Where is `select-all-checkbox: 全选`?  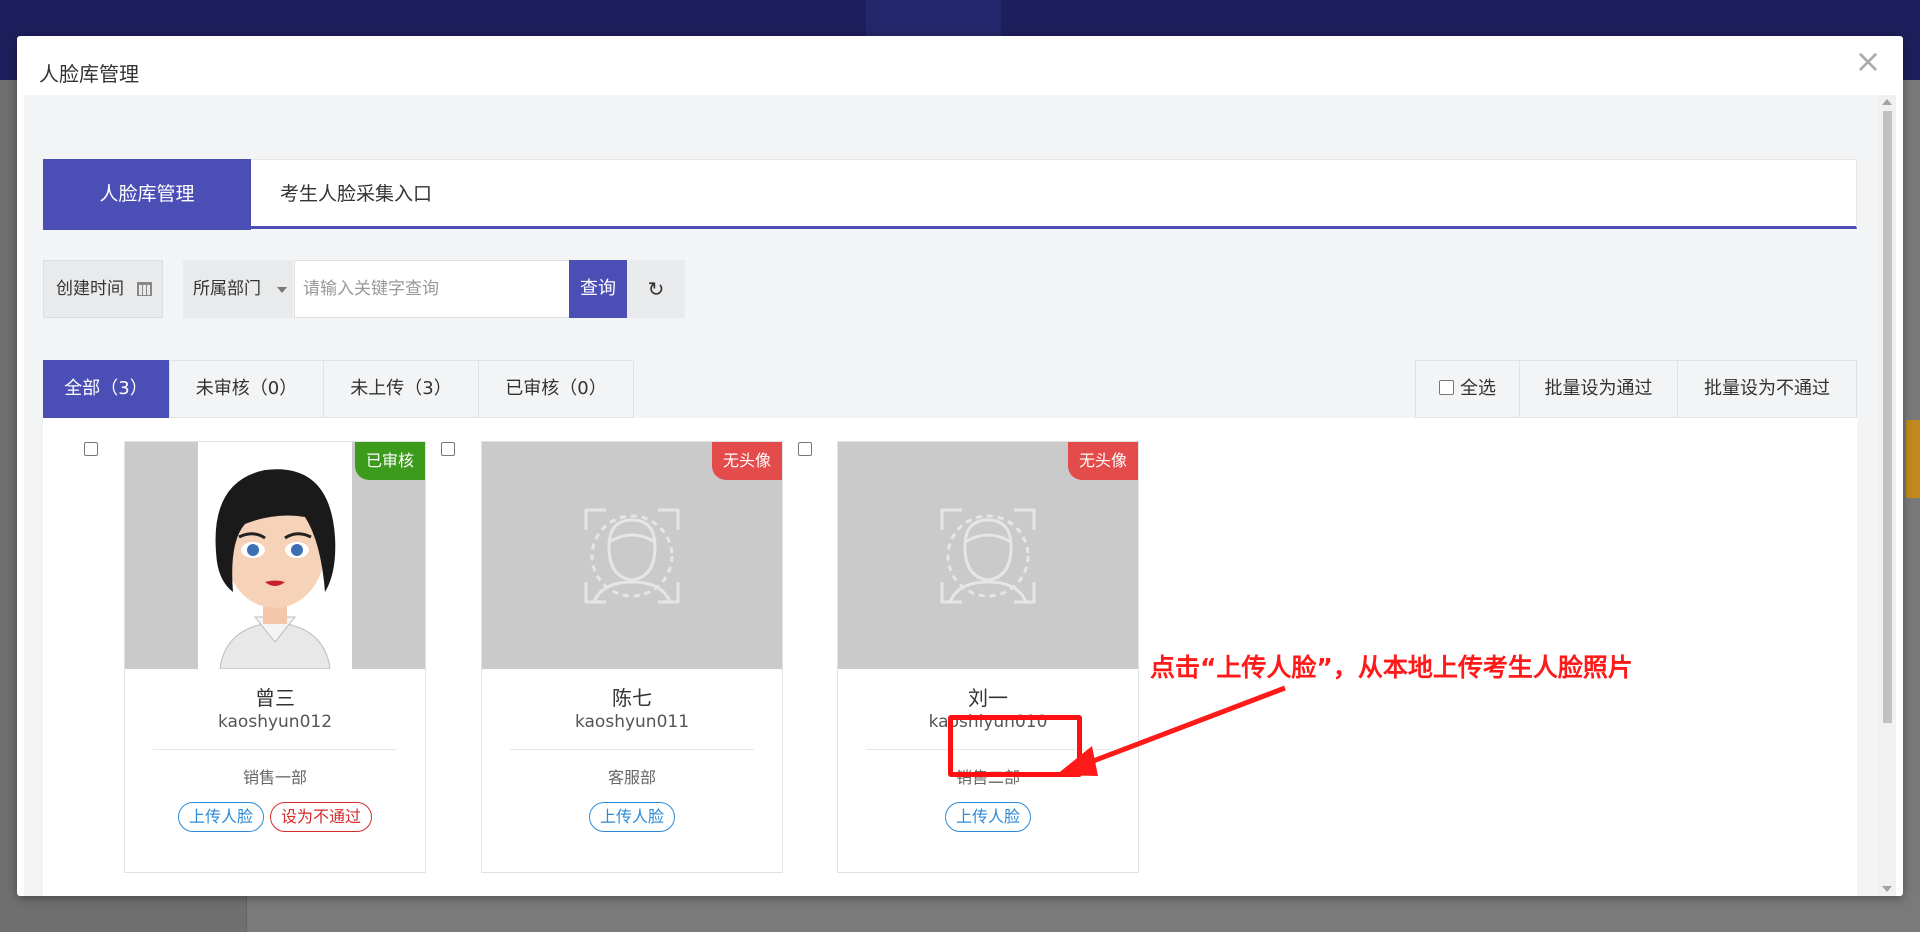
select-all-checkbox: 全选 is located at coordinates (1467, 389).